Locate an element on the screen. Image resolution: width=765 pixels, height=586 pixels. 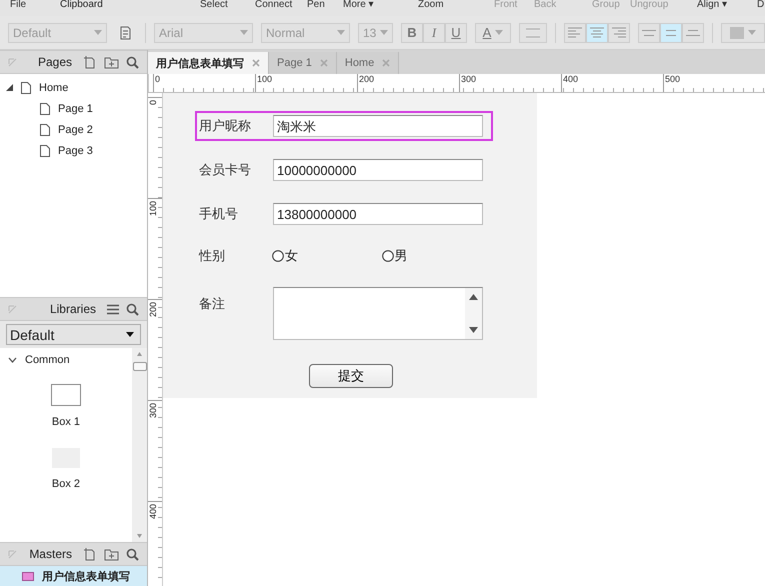
field-label: 性别 is located at coordinates (212, 256).